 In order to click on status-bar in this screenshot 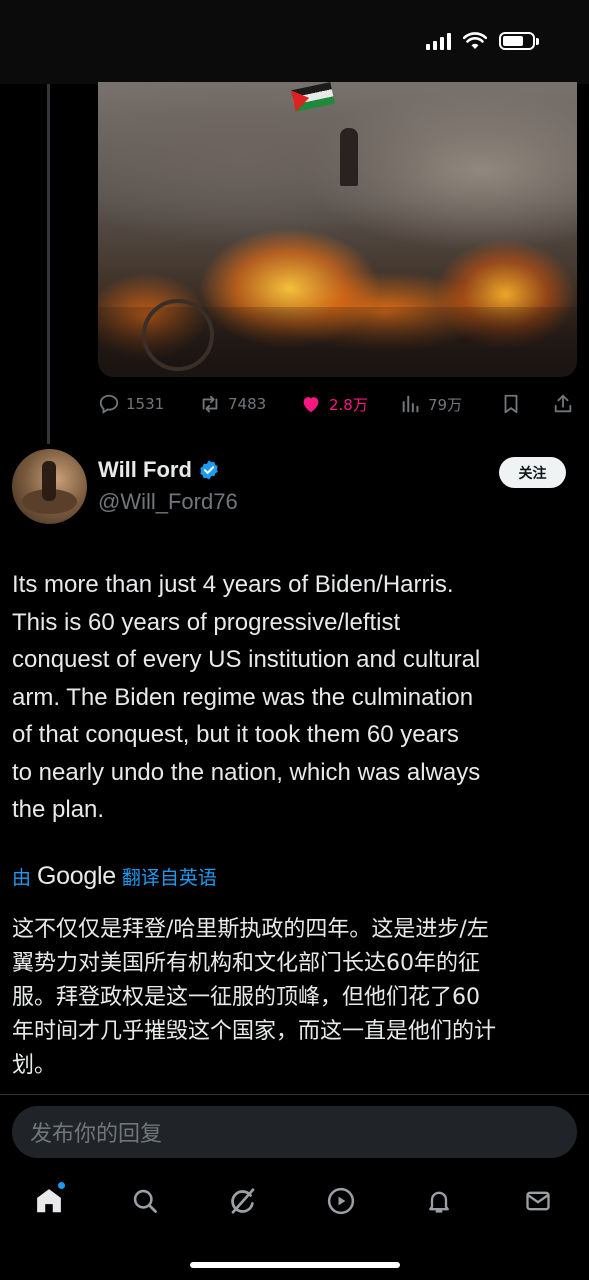, I will do `click(294, 42)`.